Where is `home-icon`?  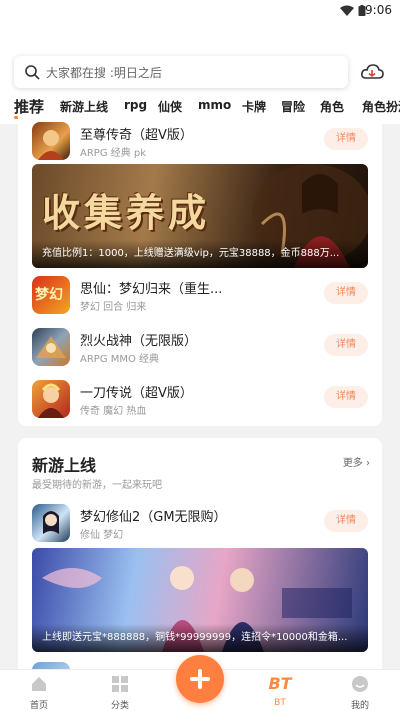
home-icon is located at coordinates (39, 684).